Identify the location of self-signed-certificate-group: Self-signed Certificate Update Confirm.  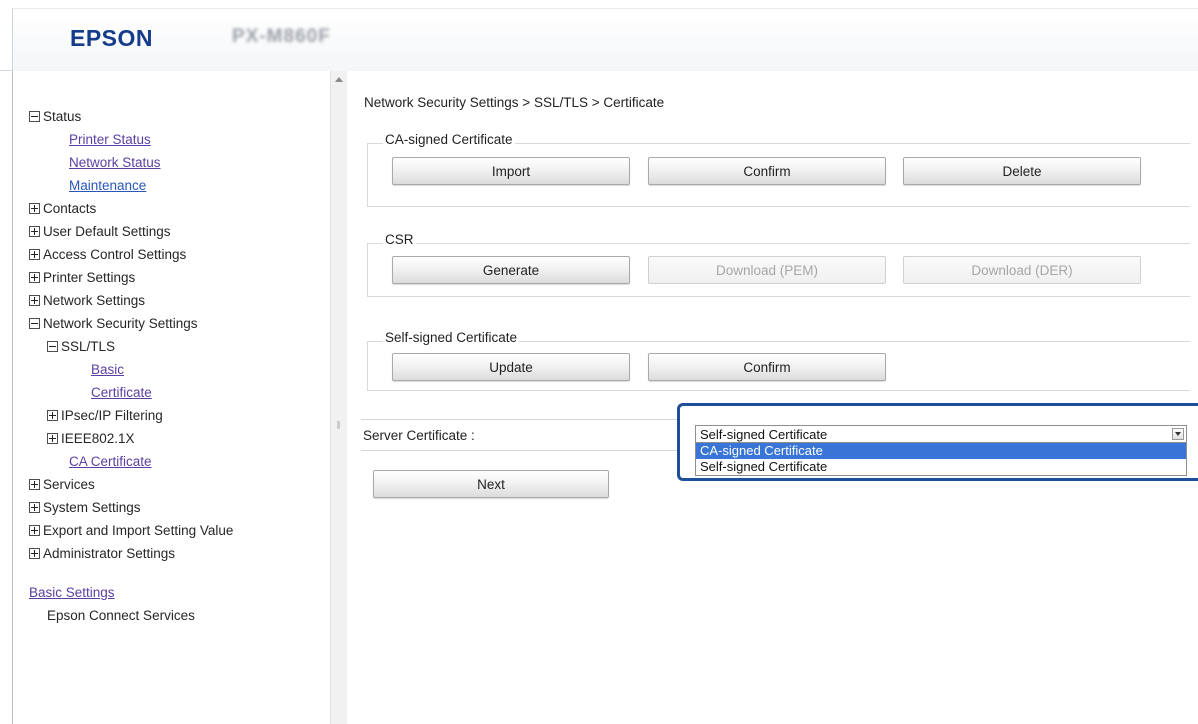
(778, 360).